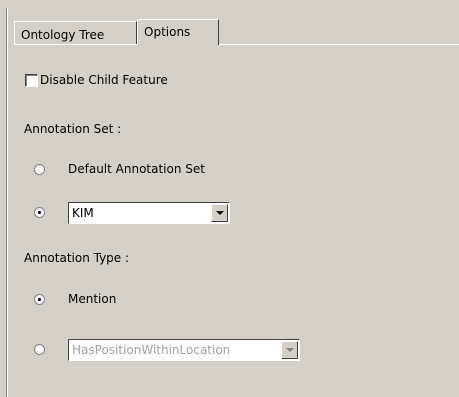  What do you see at coordinates (151, 350) in the screenshot?
I see `annotation-type-value: HasPositionWithinLocation` at bounding box center [151, 350].